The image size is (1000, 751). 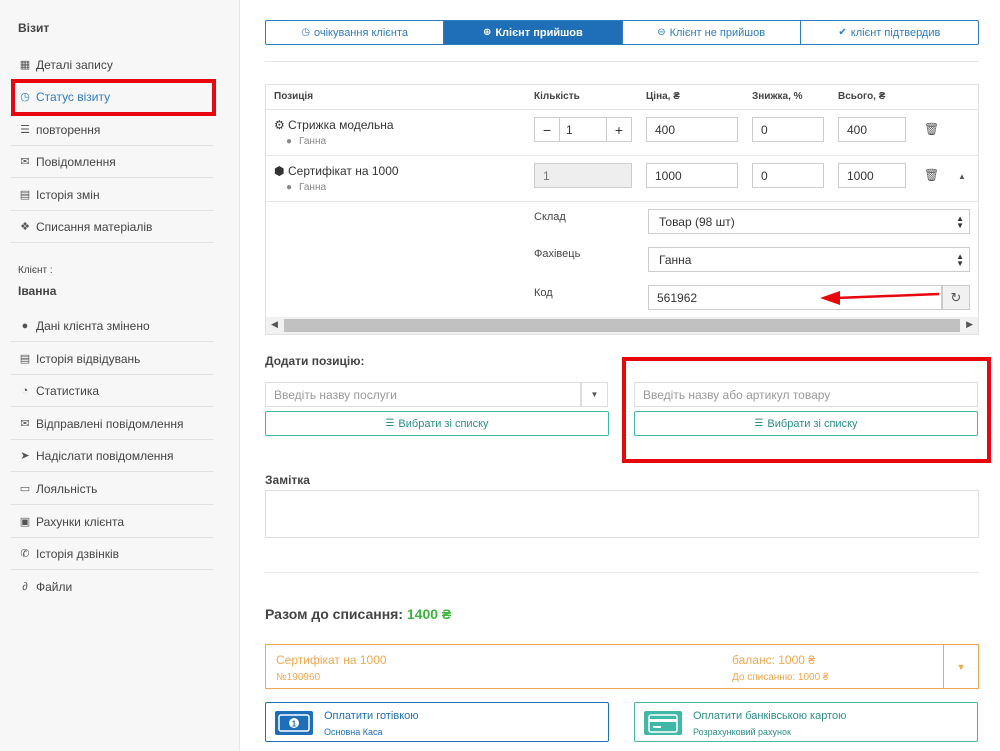 I want to click on plus-circle-icon: ⊕, so click(x=487, y=32).